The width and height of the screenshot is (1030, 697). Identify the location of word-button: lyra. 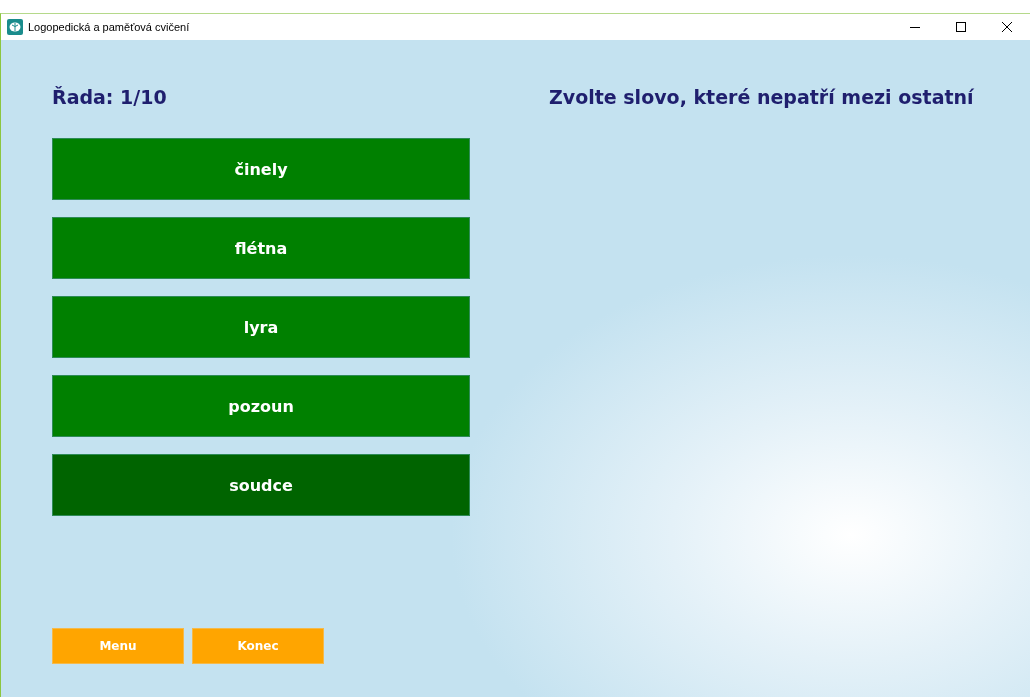
(261, 327).